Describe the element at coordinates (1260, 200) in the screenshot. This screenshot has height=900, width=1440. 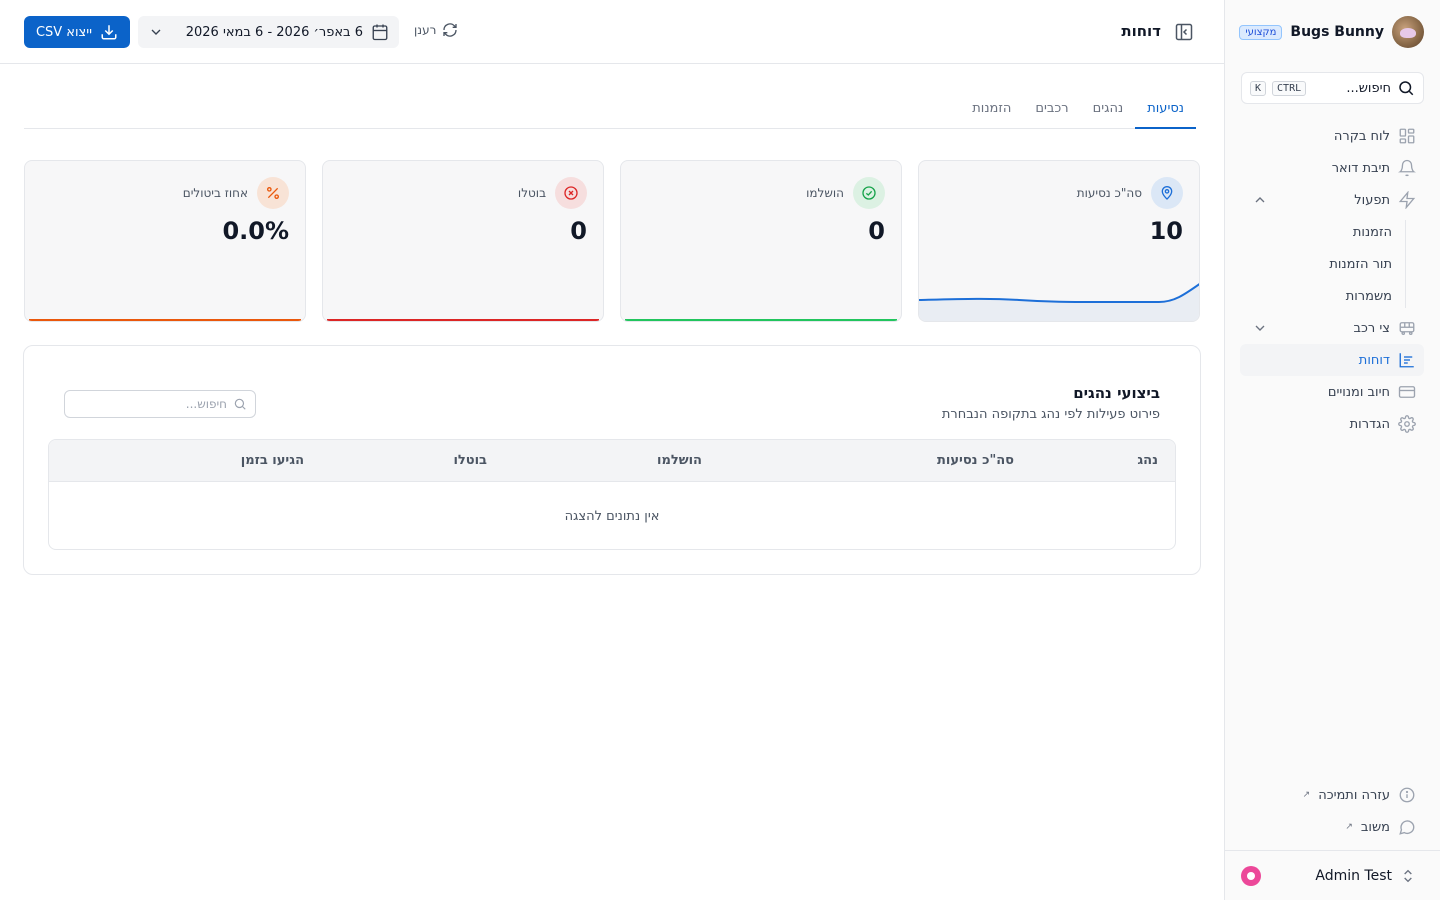
I see `chevron-up-icon` at that location.